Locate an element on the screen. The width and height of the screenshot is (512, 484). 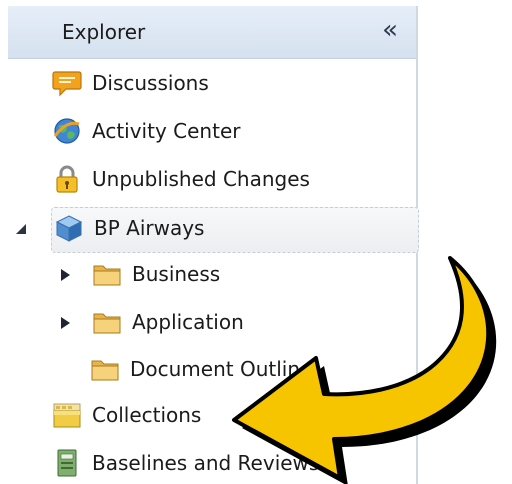
tree-item-business: Business is located at coordinates (156, 274).